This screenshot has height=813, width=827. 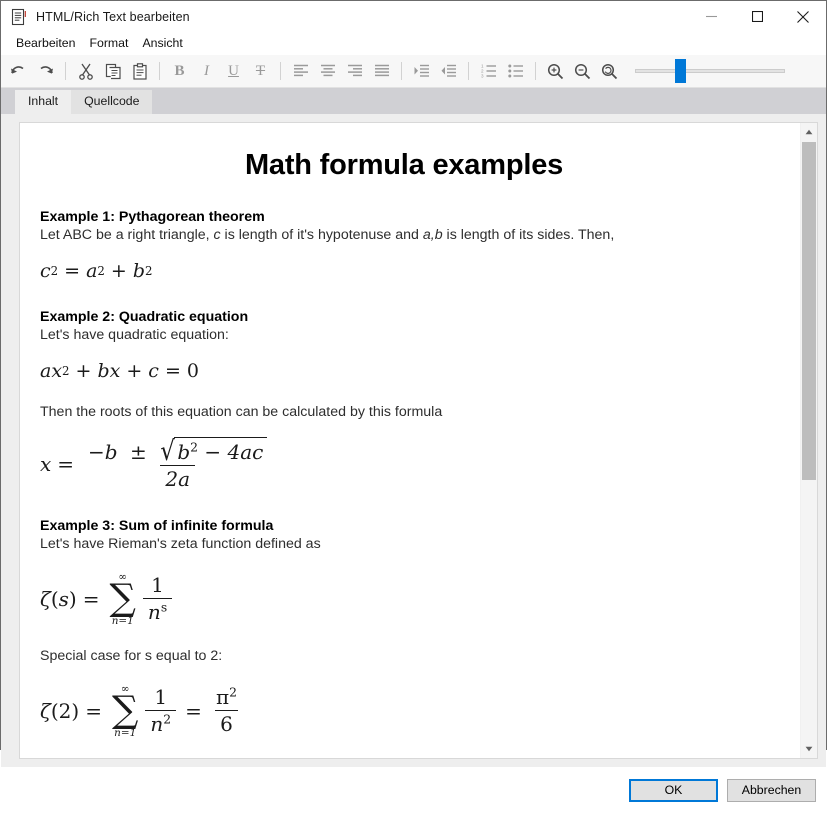 I want to click on formula-term: −b, so click(x=103, y=452).